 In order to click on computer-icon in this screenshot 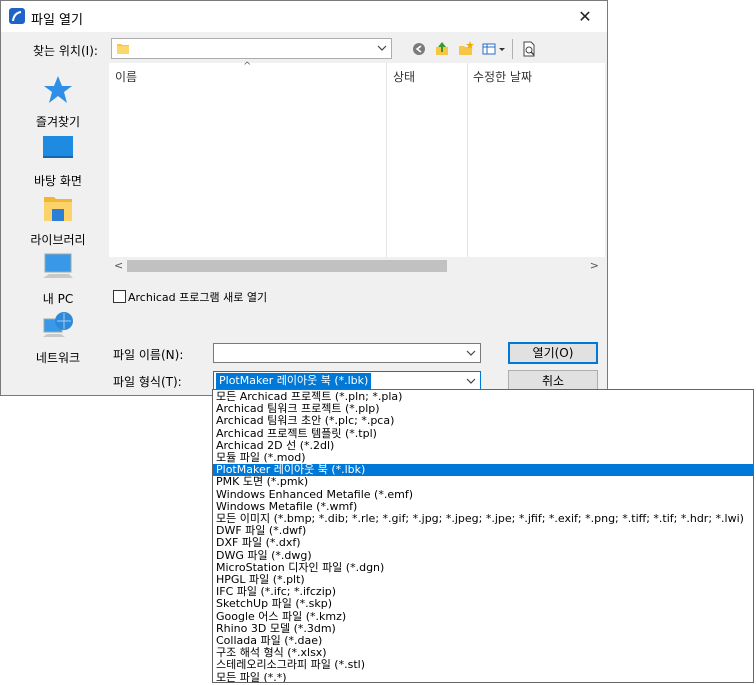, I will do `click(58, 265)`.